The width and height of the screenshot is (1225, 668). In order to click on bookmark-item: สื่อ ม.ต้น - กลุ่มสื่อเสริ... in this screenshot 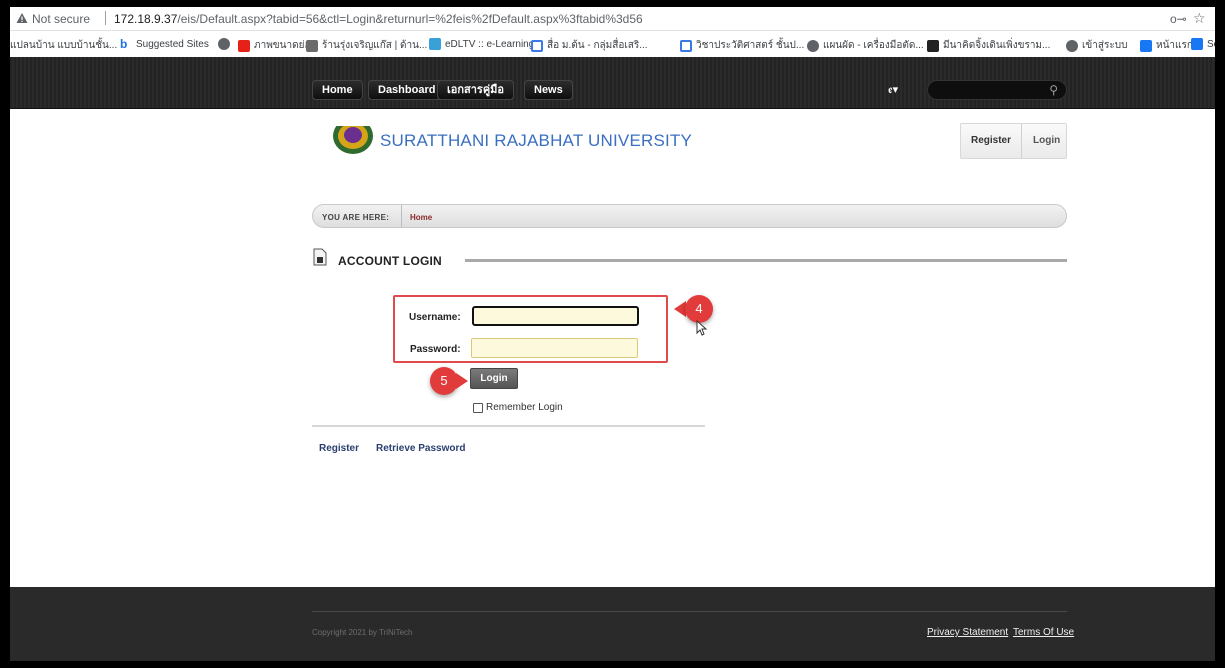, I will do `click(589, 45)`.